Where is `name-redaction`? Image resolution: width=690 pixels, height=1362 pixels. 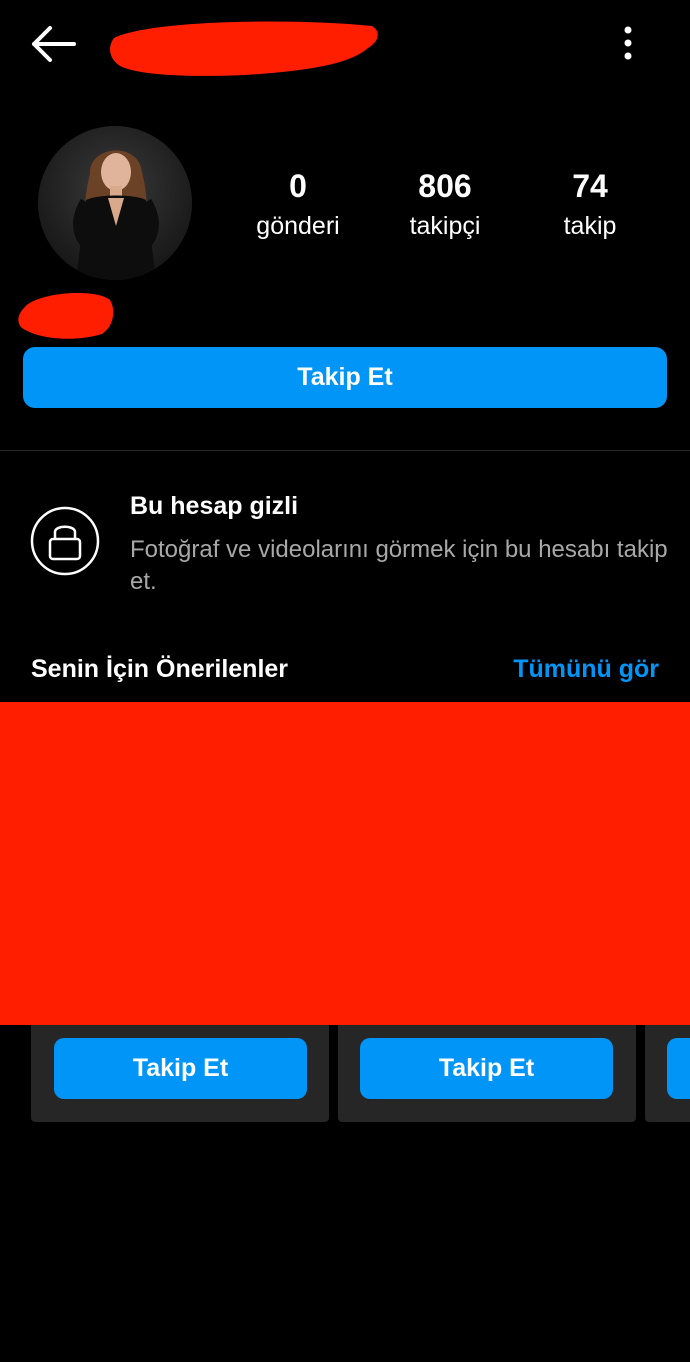
name-redaction is located at coordinates (66, 316).